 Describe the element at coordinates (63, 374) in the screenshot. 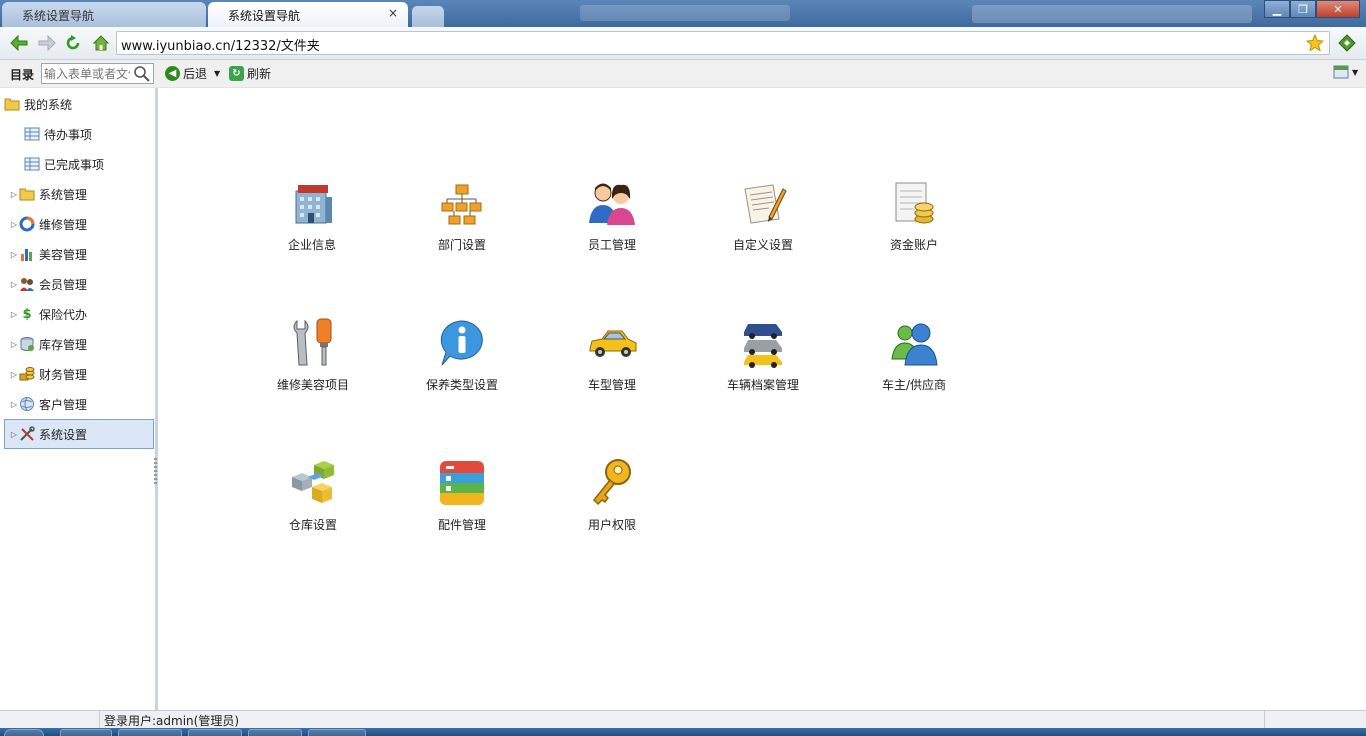

I see `sidebar-item-label: 财务管理` at that location.